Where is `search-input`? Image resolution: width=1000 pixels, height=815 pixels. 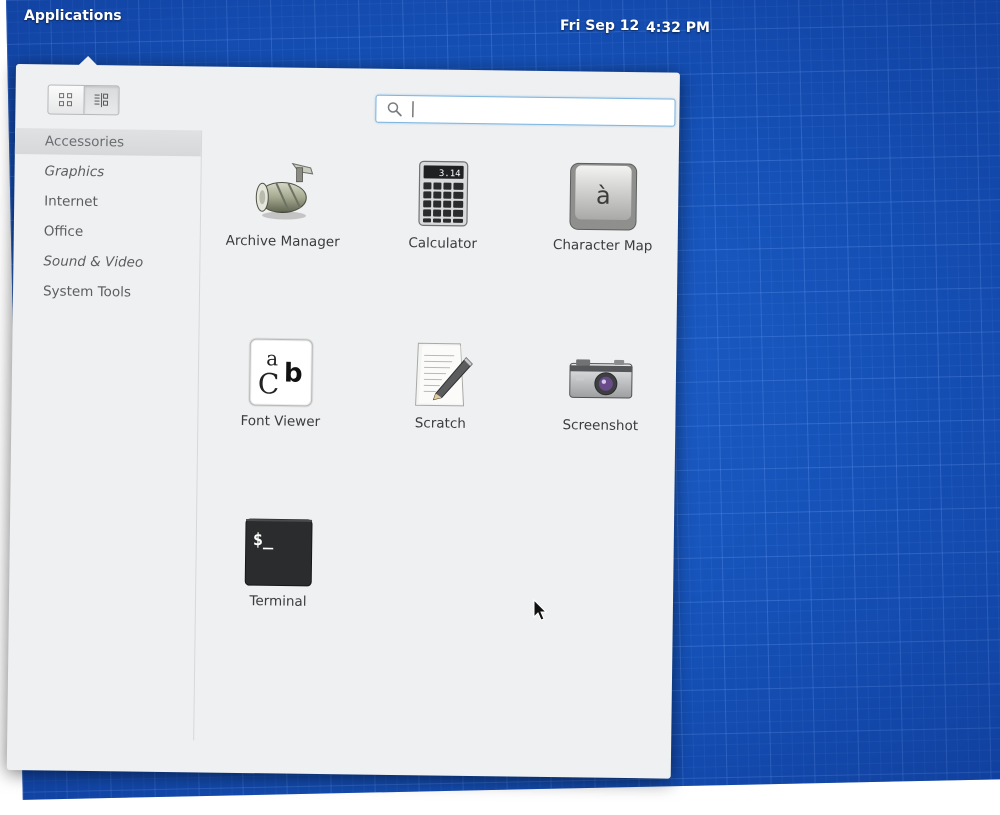
search-input is located at coordinates (538, 110).